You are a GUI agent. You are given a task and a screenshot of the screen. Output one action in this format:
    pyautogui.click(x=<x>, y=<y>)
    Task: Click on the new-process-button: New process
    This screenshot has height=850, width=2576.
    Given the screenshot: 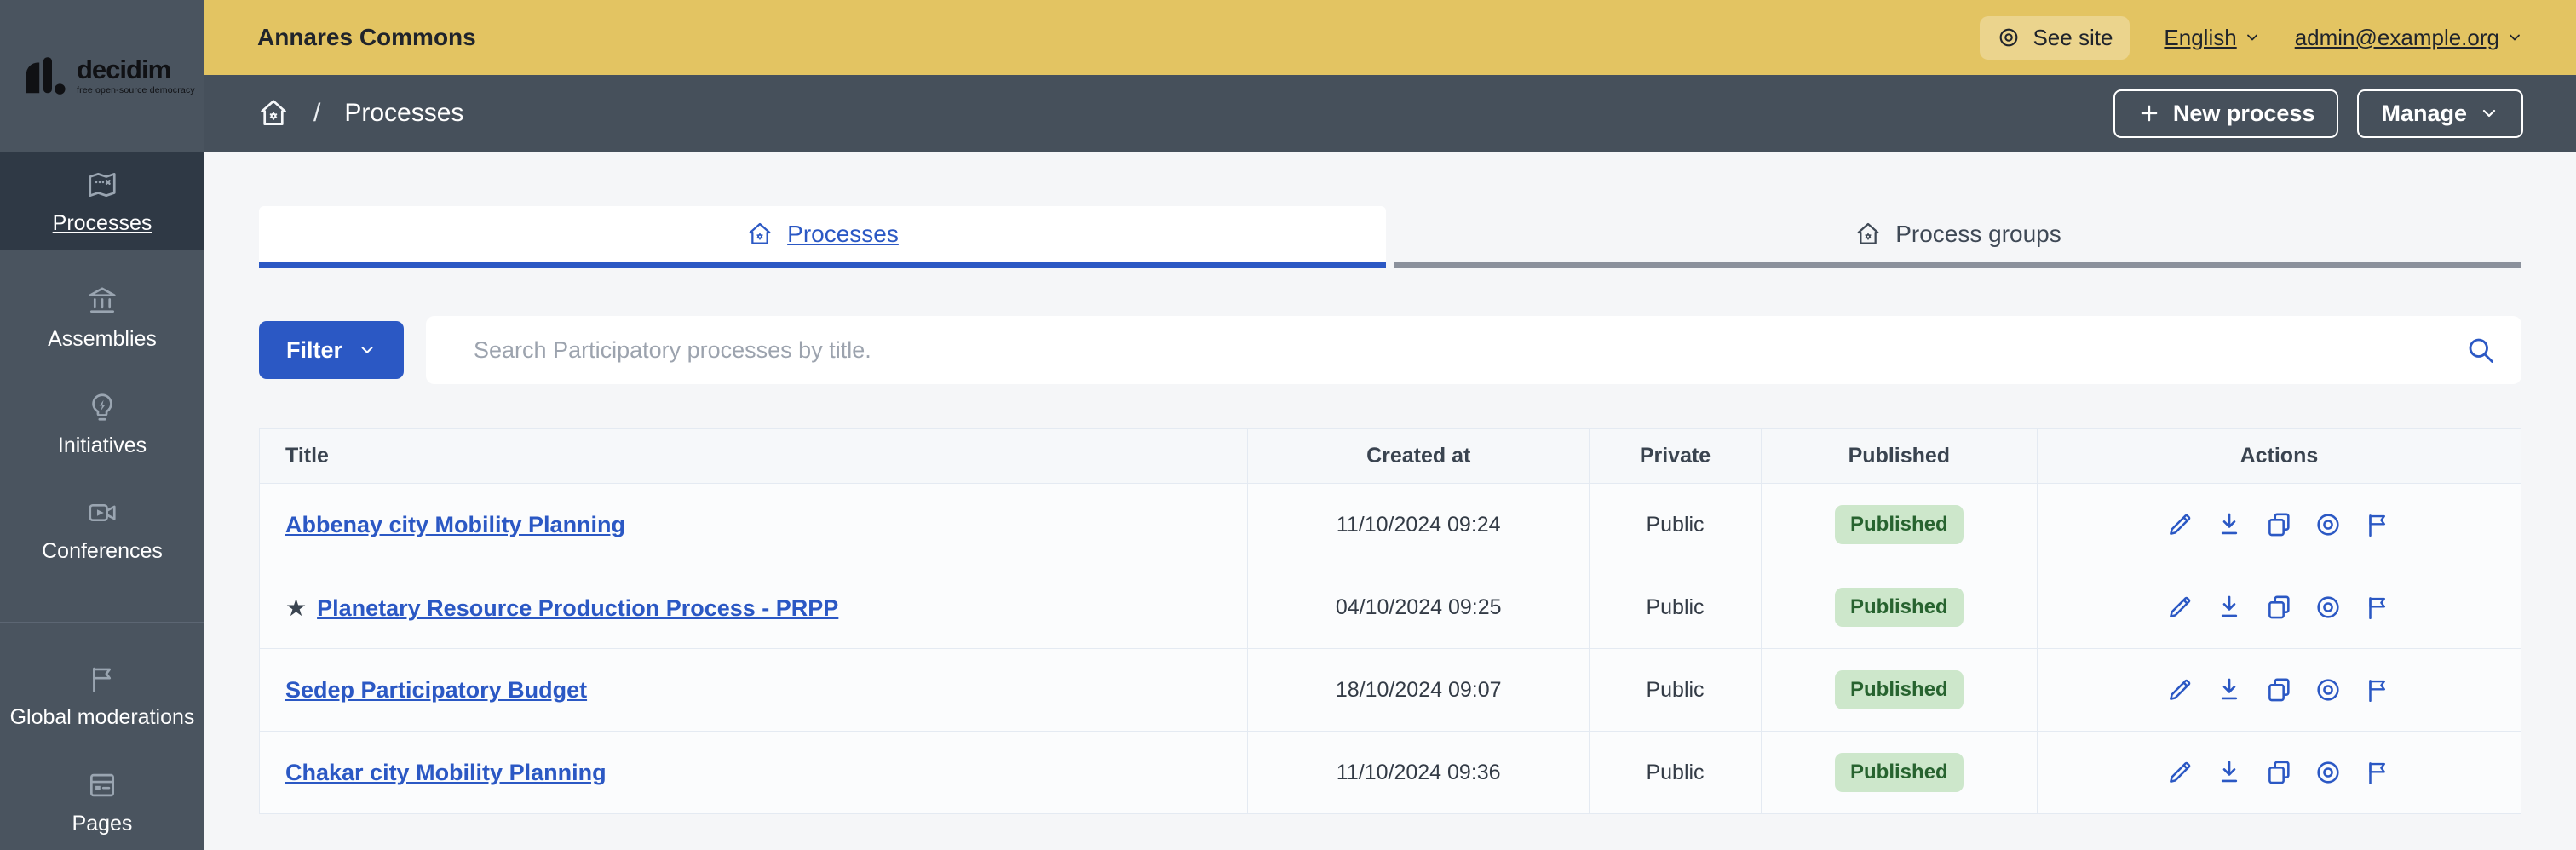 What is the action you would take?
    pyautogui.click(x=2226, y=113)
    